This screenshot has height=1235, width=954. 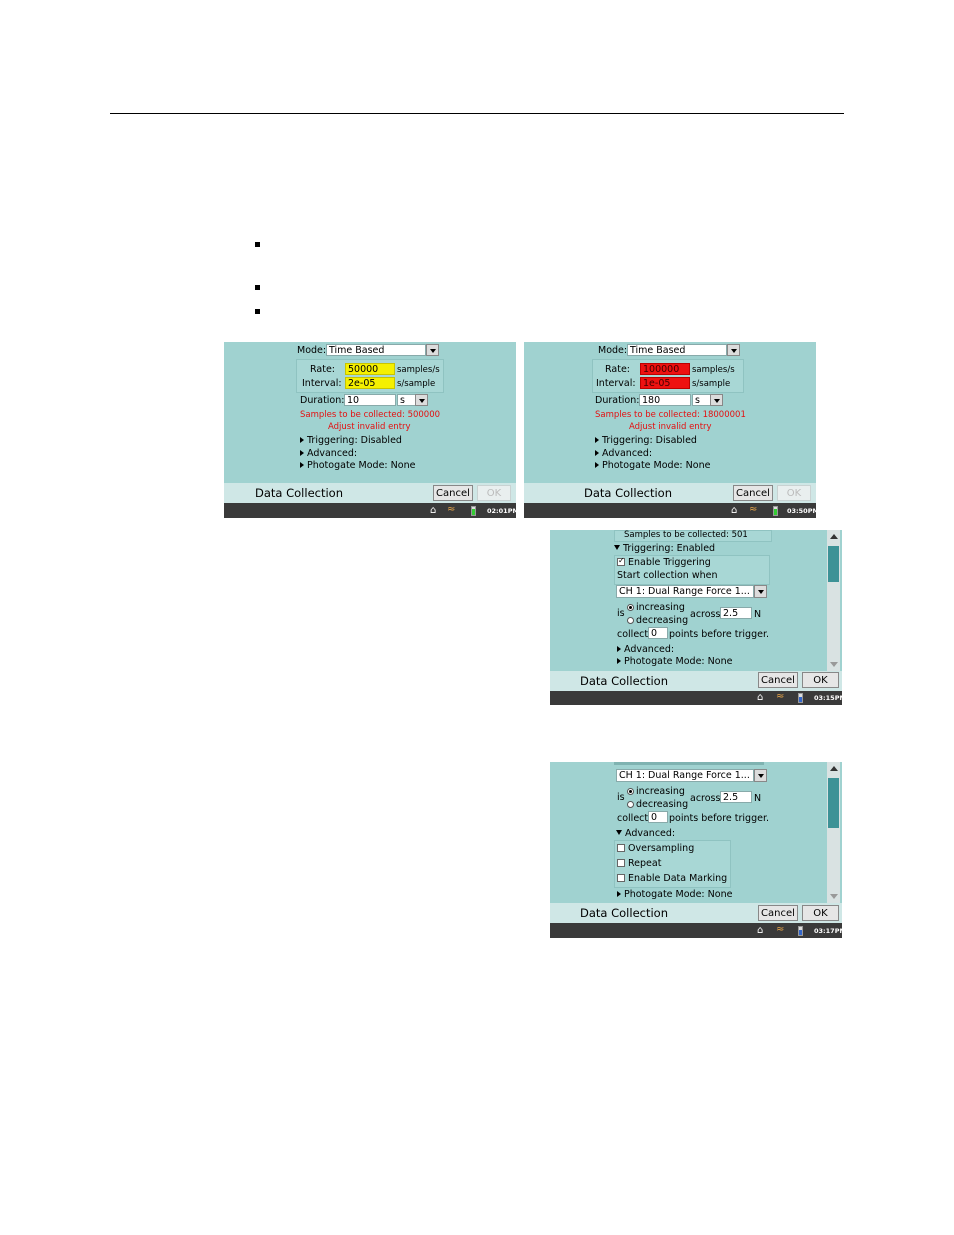 What do you see at coordinates (370, 400) in the screenshot?
I see `duration-input: 10` at bounding box center [370, 400].